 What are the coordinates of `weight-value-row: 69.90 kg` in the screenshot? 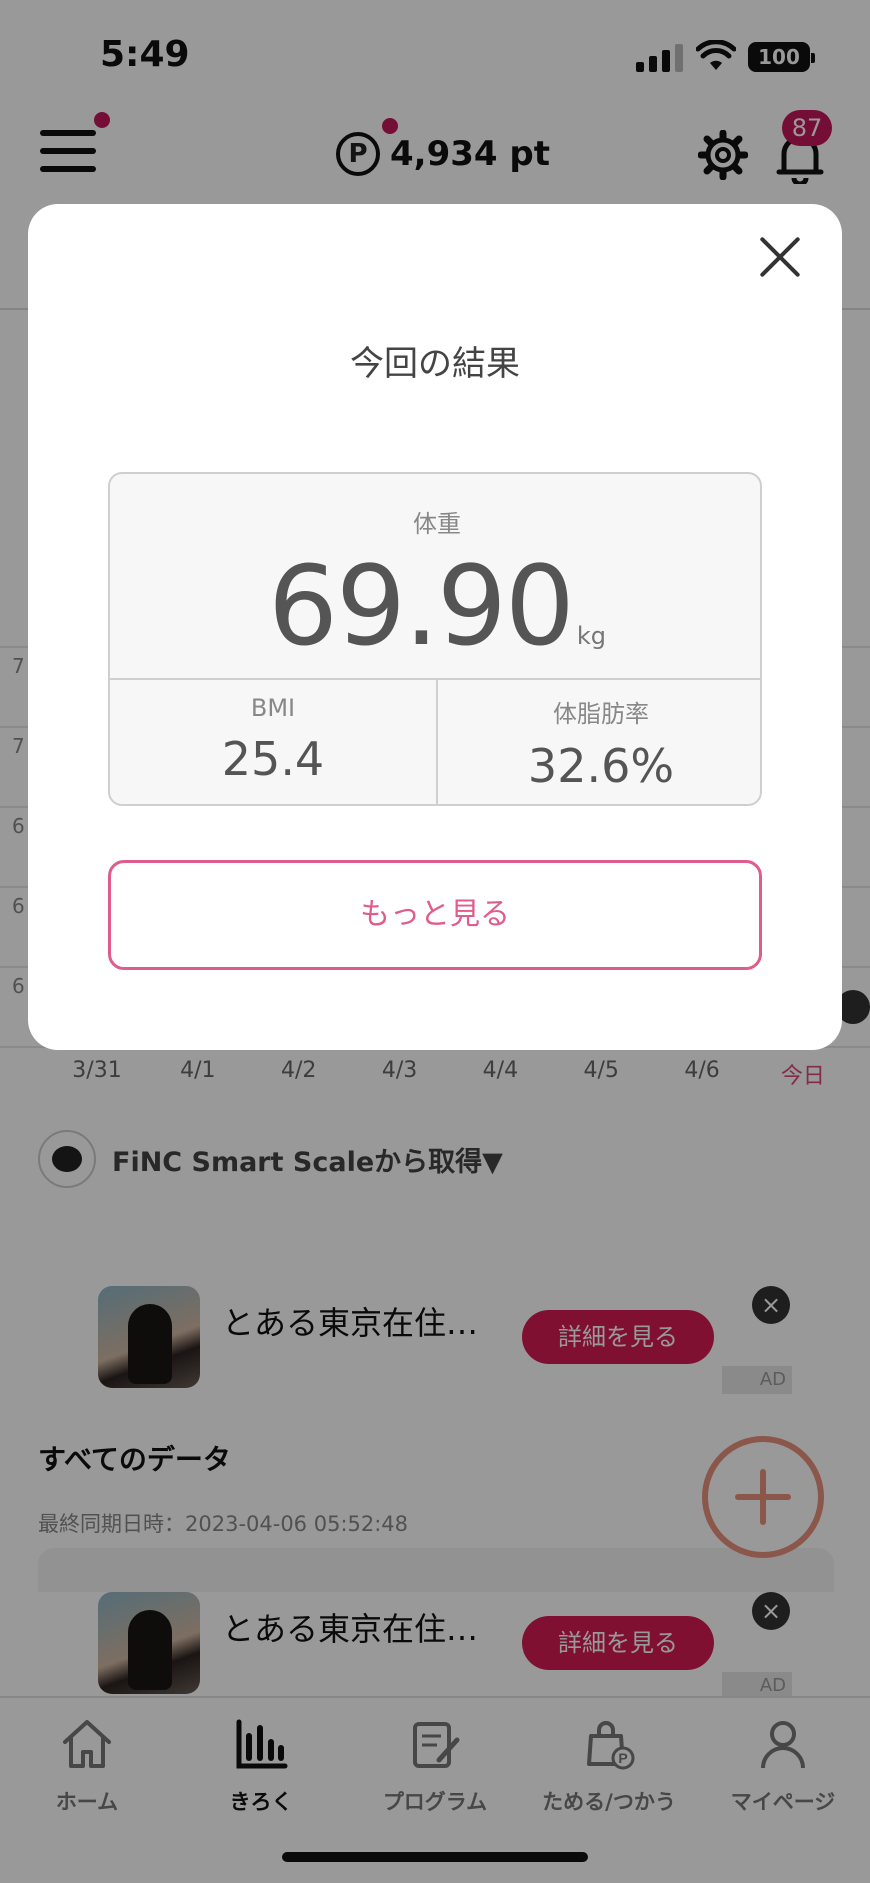 It's located at (435, 606).